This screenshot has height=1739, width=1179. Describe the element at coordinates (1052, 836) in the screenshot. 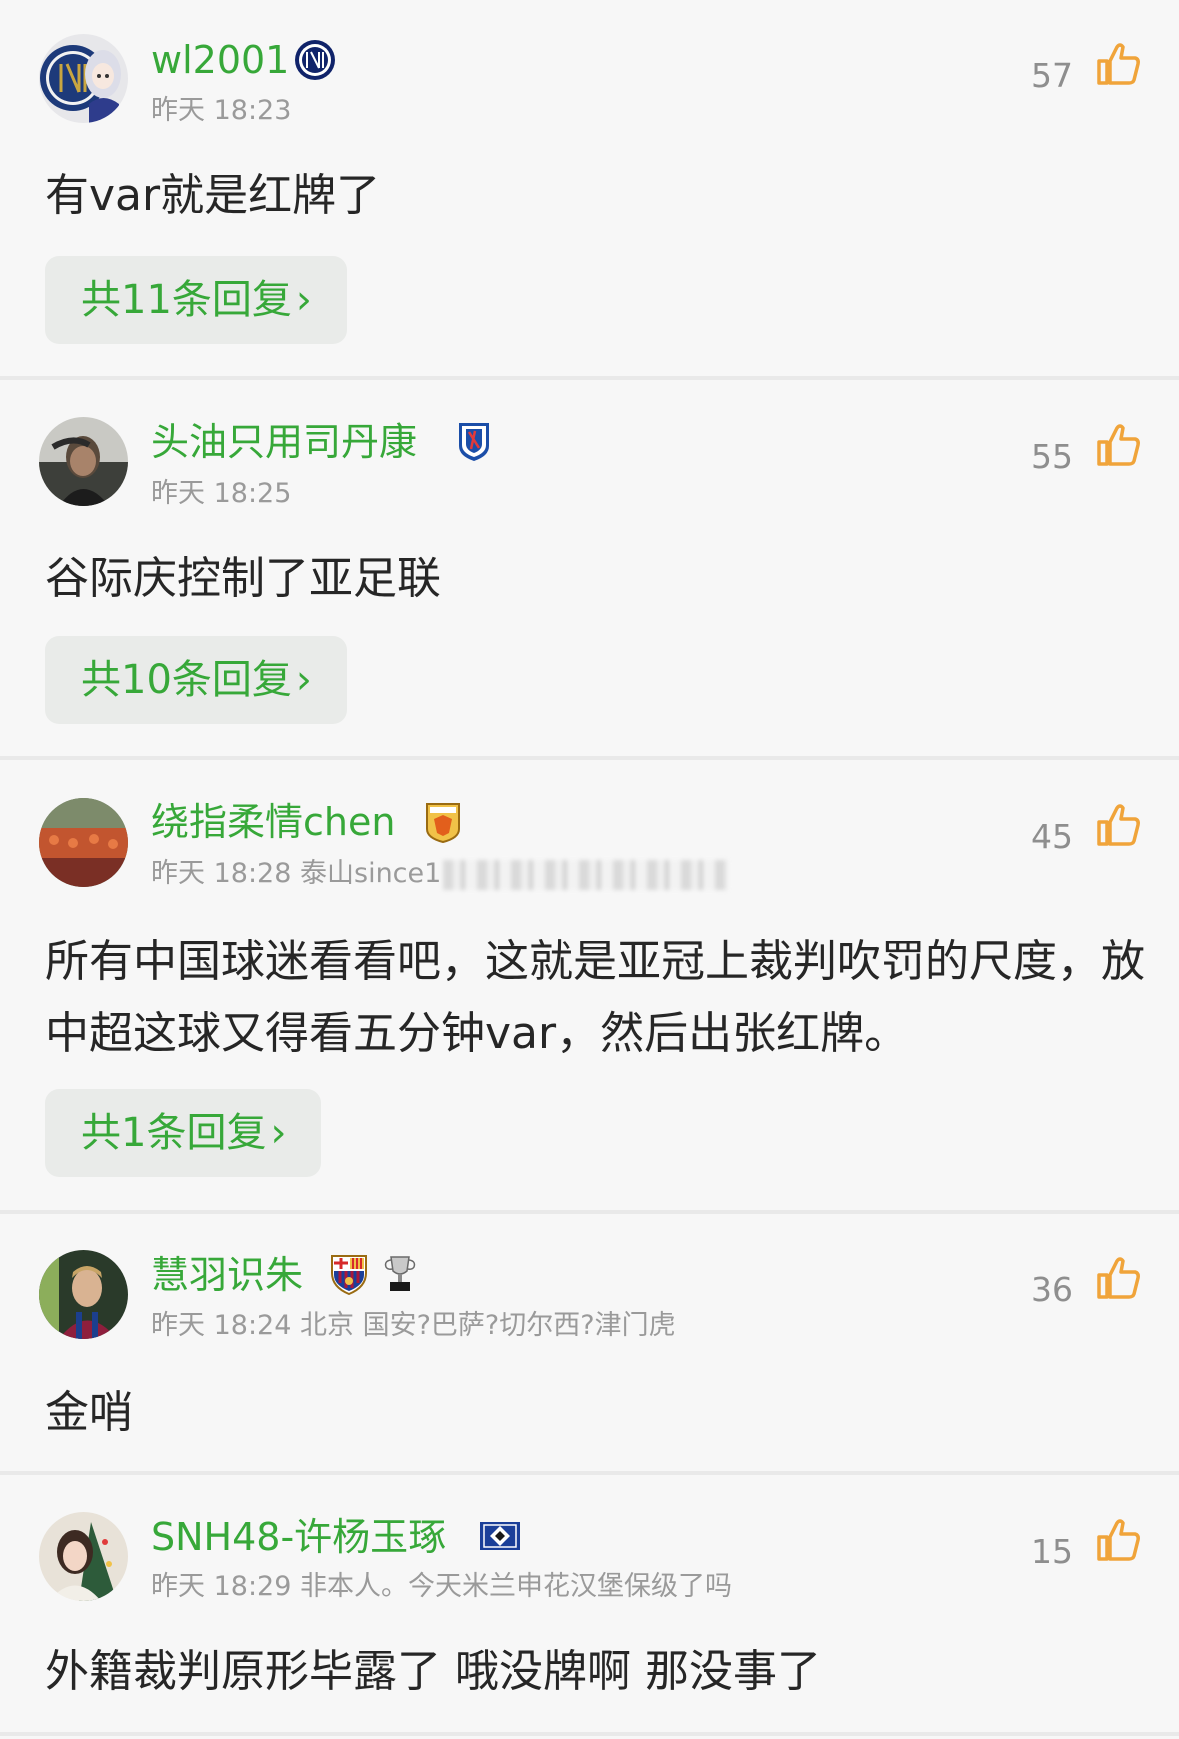

I see `like-count: 45` at that location.